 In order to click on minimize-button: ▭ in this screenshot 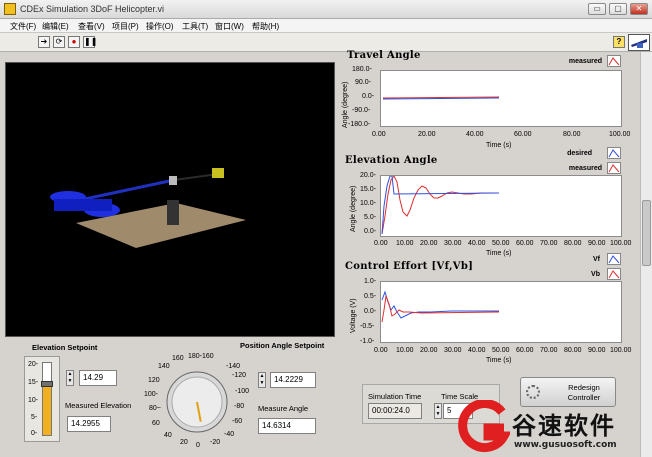, I will do `click(597, 9)`.